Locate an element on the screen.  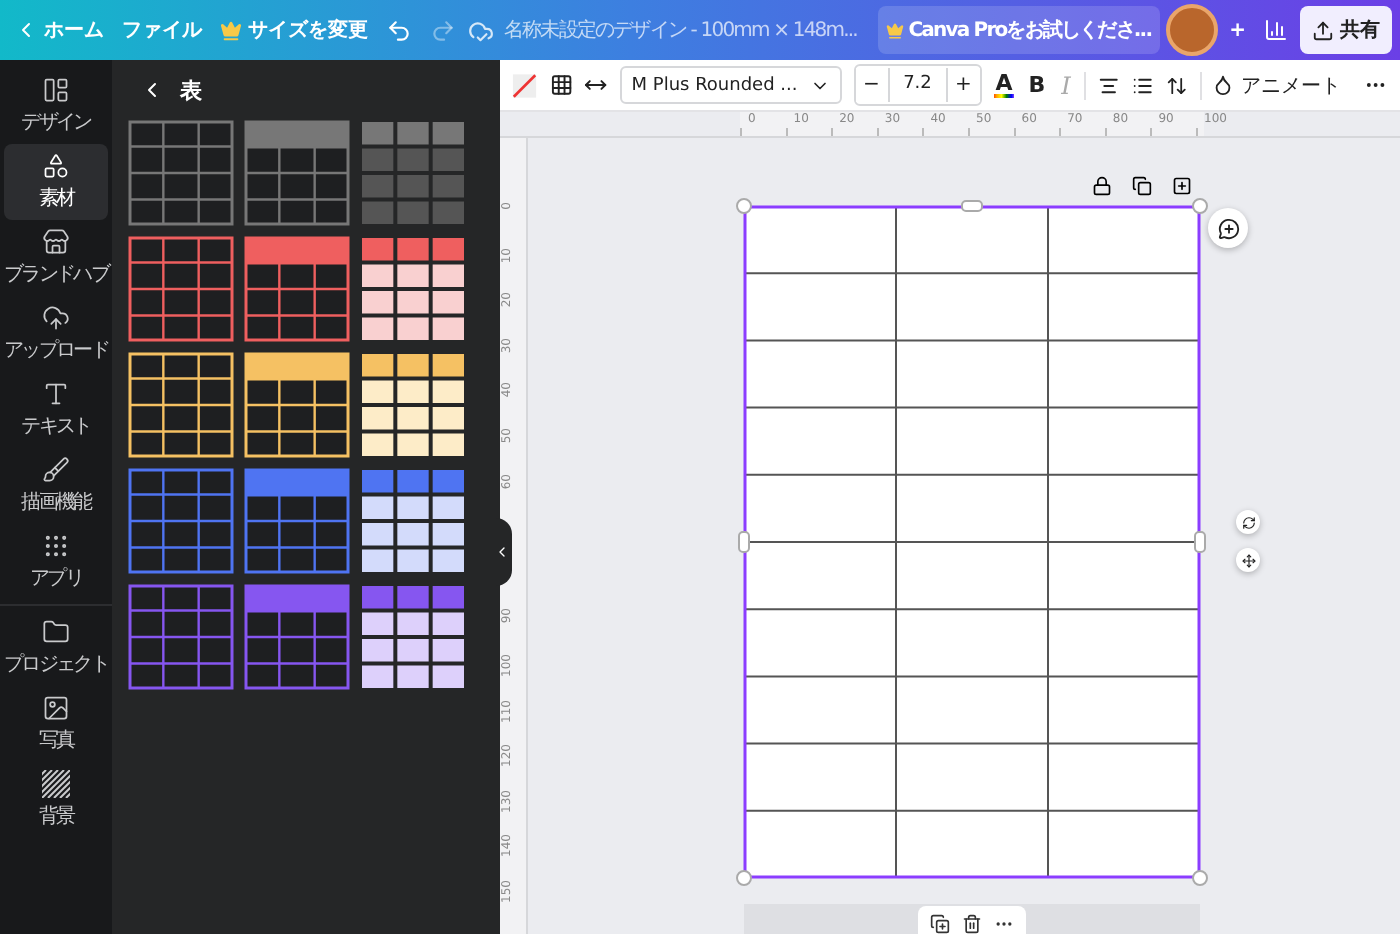
cloud-check-icon is located at coordinates (481, 30).